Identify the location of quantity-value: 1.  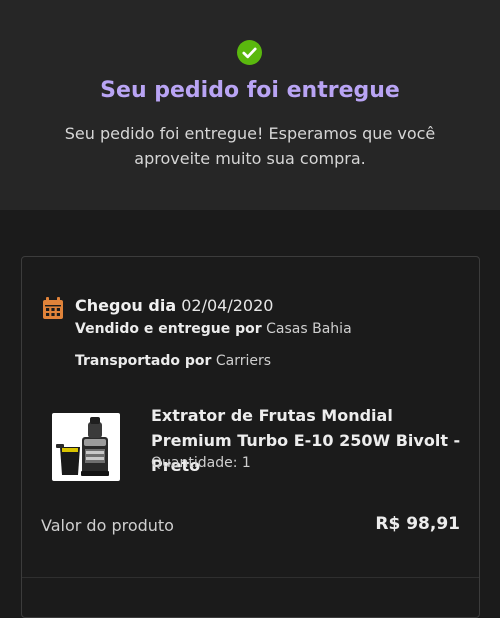
(246, 463).